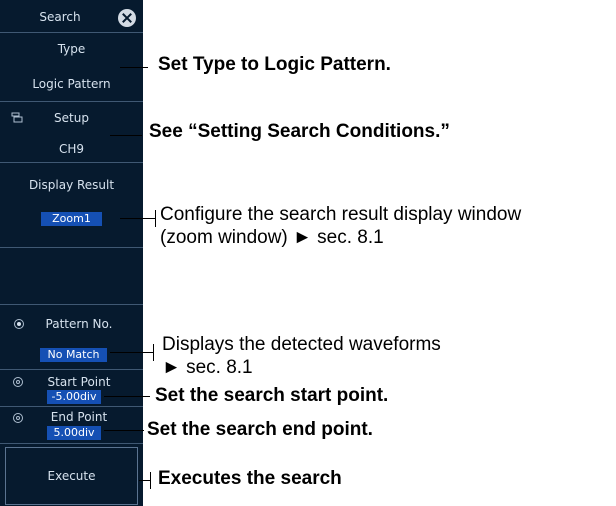 This screenshot has width=616, height=506. Describe the element at coordinates (127, 18) in the screenshot. I see `close-icon` at that location.